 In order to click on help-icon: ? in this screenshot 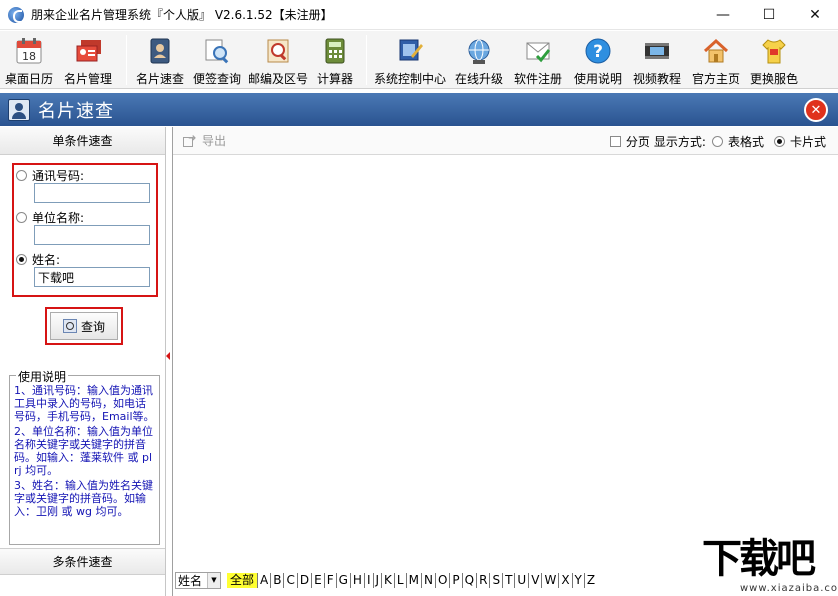, I will do `click(598, 51)`.